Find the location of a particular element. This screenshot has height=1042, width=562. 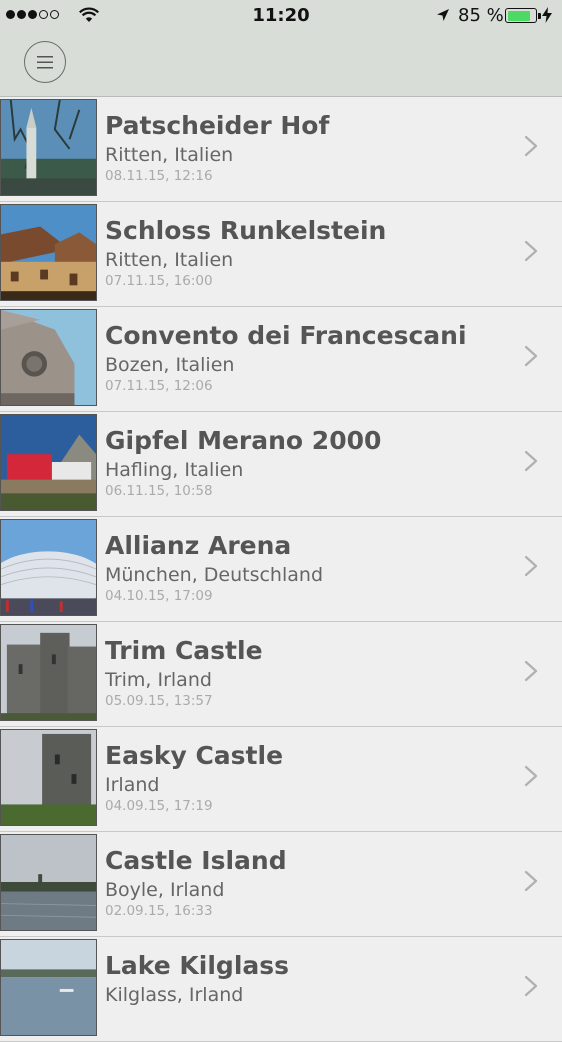

tower-ruin-photo is located at coordinates (48, 777).